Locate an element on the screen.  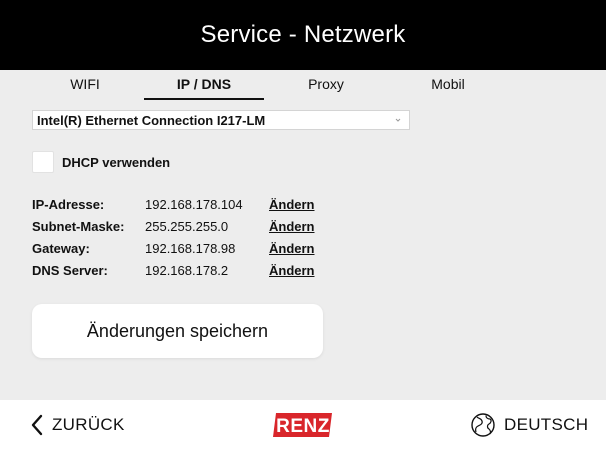
chevron-left-icon is located at coordinates (37, 425).